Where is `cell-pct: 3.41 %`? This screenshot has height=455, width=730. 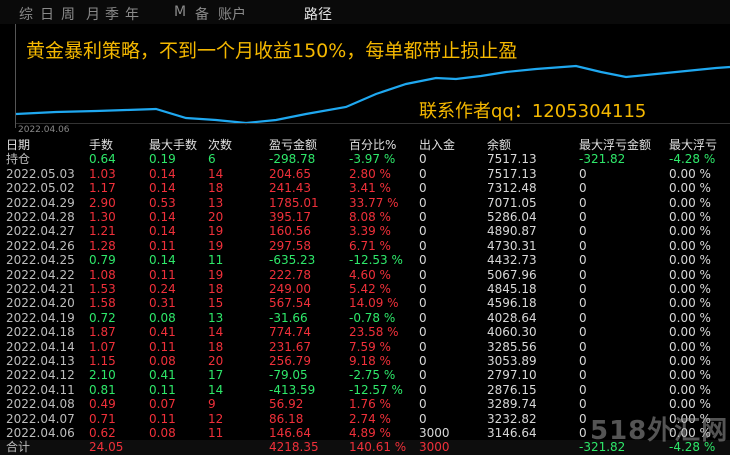 cell-pct: 3.41 % is located at coordinates (370, 188).